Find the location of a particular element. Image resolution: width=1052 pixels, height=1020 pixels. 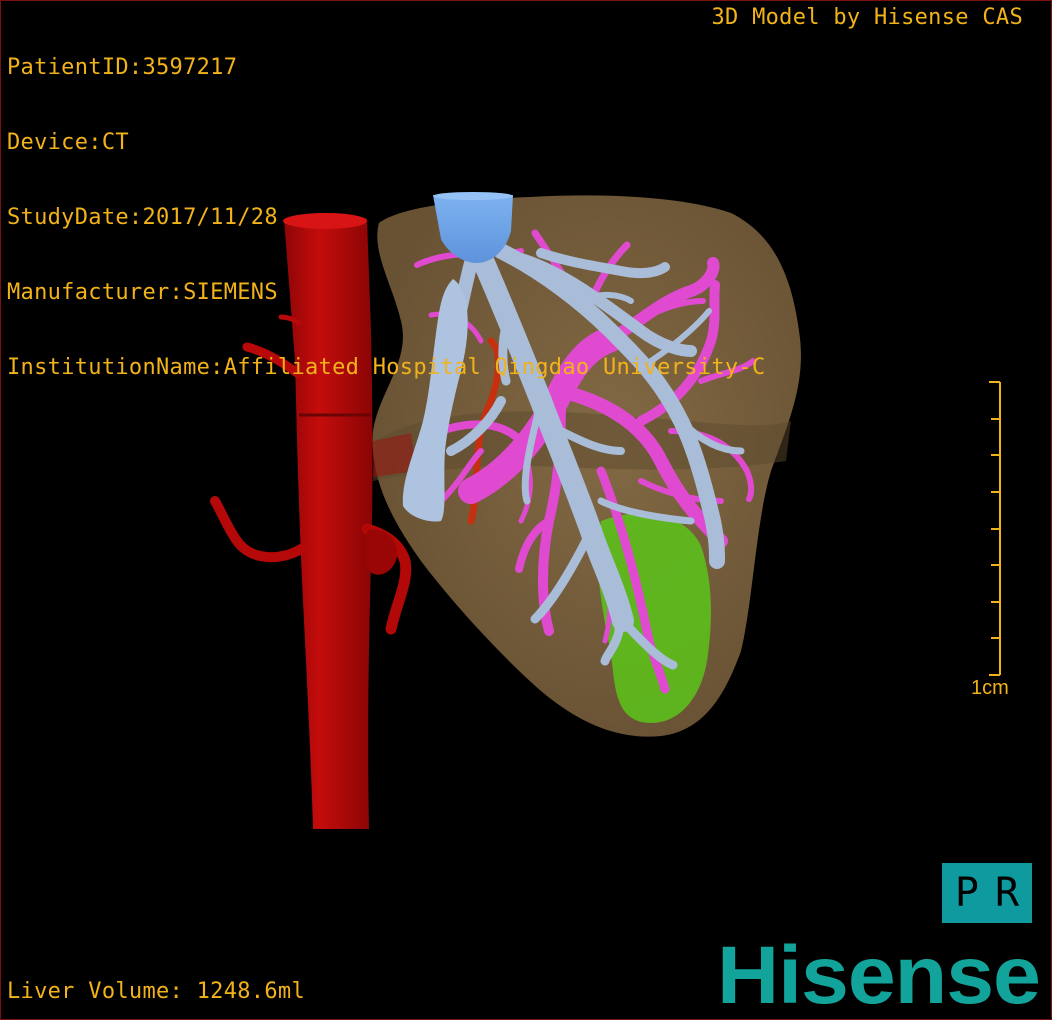

hisense-logo: Hisense is located at coordinates (879, 975).